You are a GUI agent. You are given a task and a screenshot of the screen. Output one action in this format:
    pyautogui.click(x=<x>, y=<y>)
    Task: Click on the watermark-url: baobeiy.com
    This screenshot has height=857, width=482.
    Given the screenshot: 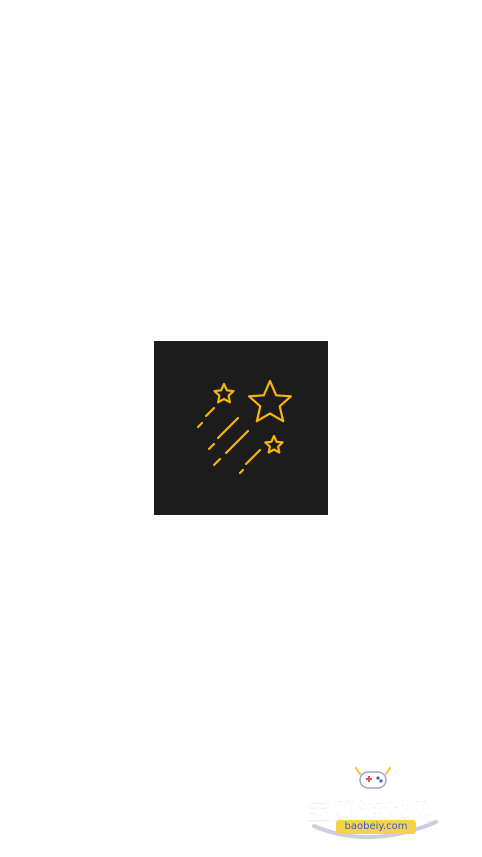 What is the action you would take?
    pyautogui.click(x=376, y=827)
    